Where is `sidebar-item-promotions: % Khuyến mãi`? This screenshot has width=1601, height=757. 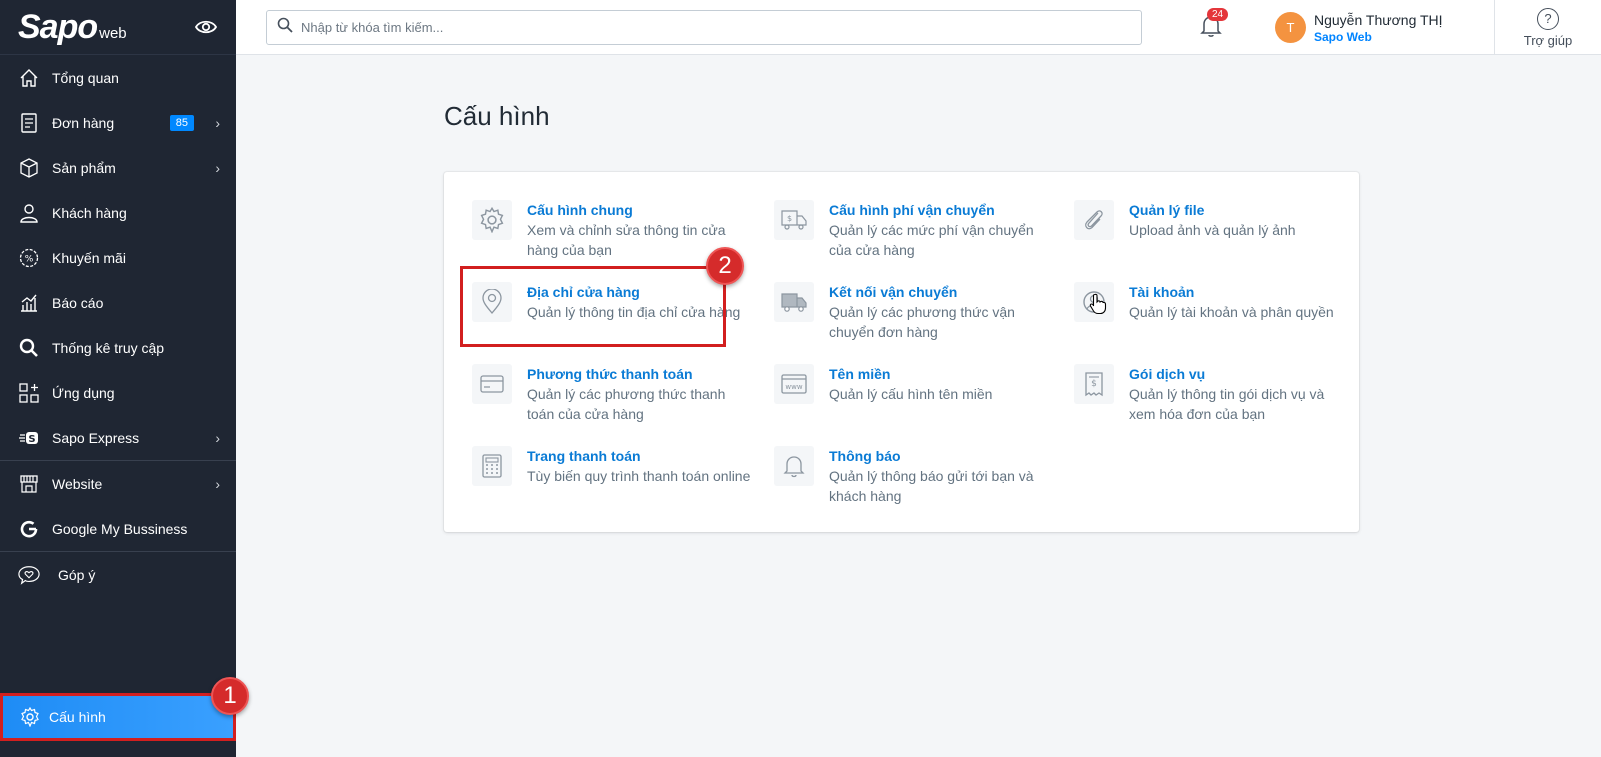
sidebar-item-promotions: % Khuyến mãi is located at coordinates (118, 257).